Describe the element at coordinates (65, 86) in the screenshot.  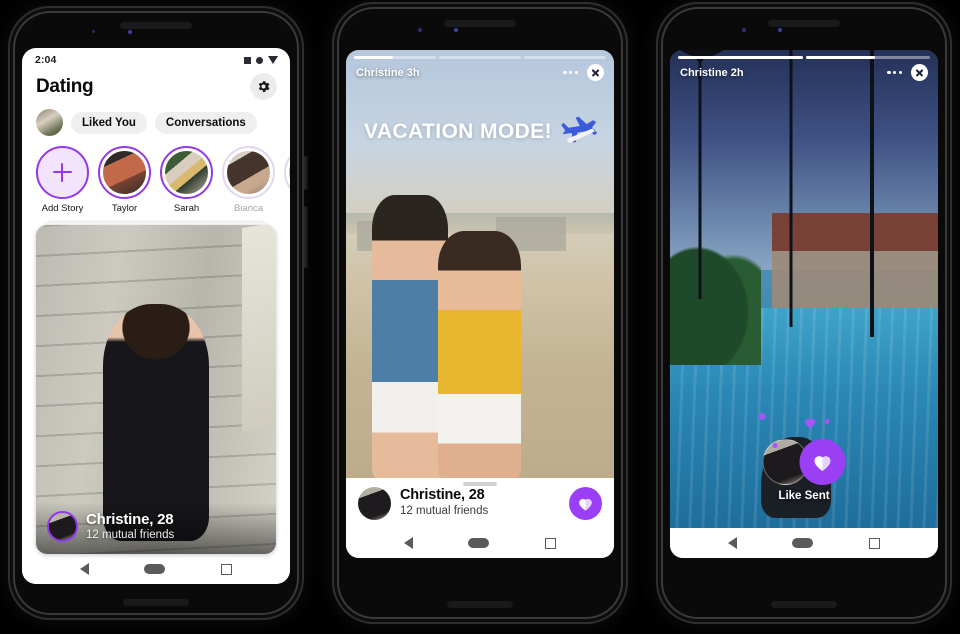
I see `page-title: Dating` at that location.